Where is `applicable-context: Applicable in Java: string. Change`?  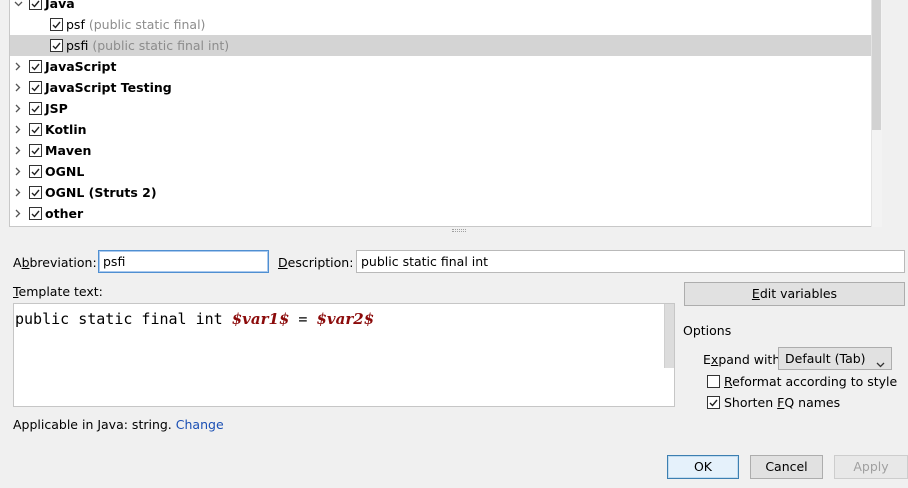 applicable-context: Applicable in Java: string. Change is located at coordinates (118, 424).